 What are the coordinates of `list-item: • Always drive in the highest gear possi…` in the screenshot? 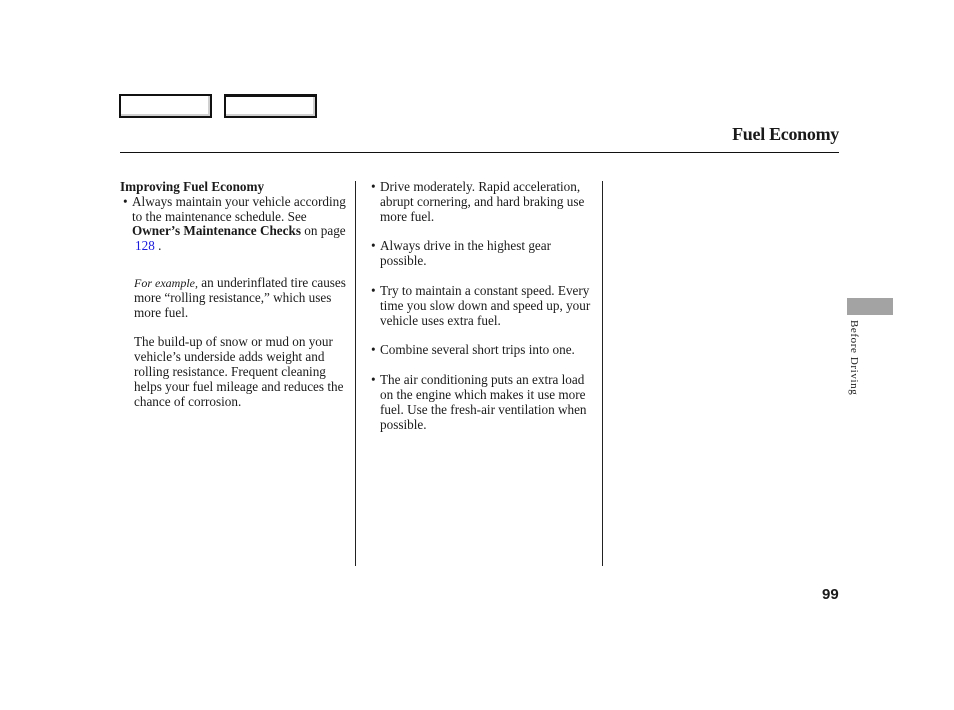 It's located at (480, 254).